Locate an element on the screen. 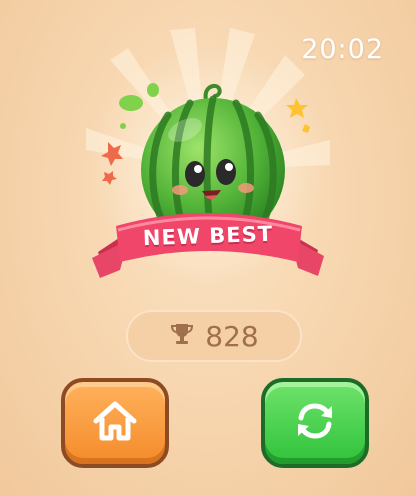 This screenshot has height=496, width=416. best-score-display: 828 is located at coordinates (214, 336).